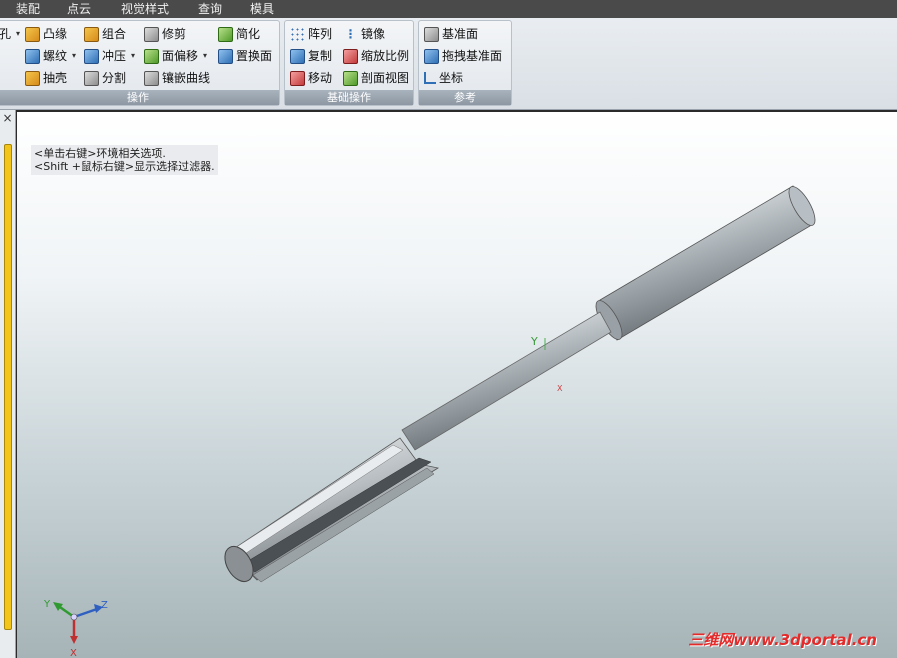 This screenshot has width=897, height=658. Describe the element at coordinates (248, 34) in the screenshot. I see `simplify-label: 简化` at that location.